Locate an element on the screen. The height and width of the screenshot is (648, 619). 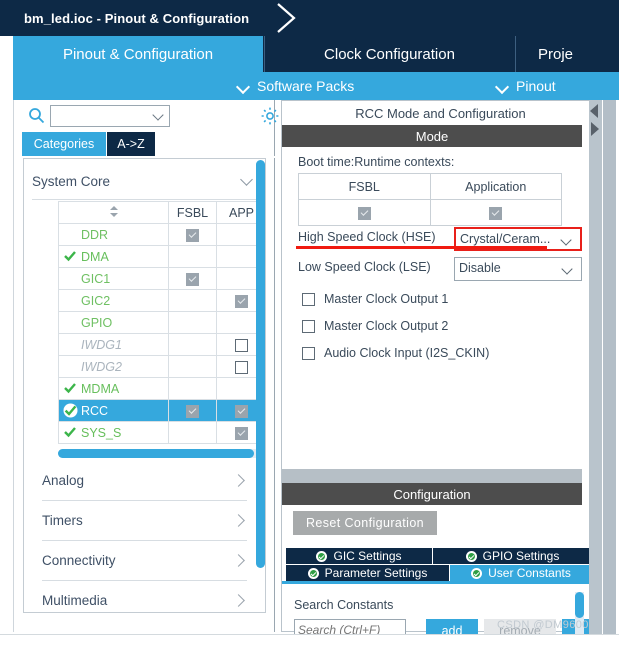
lse-clock-dropdown: Disable is located at coordinates (518, 269).